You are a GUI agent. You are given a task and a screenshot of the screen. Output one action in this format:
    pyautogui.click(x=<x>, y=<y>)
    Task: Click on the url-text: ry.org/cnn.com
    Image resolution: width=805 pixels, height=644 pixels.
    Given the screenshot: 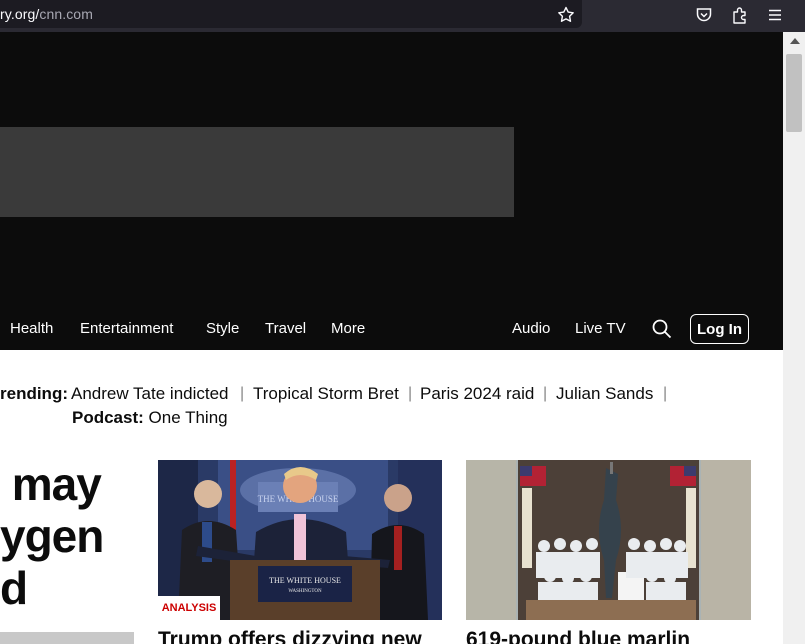 What is the action you would take?
    pyautogui.click(x=46, y=14)
    